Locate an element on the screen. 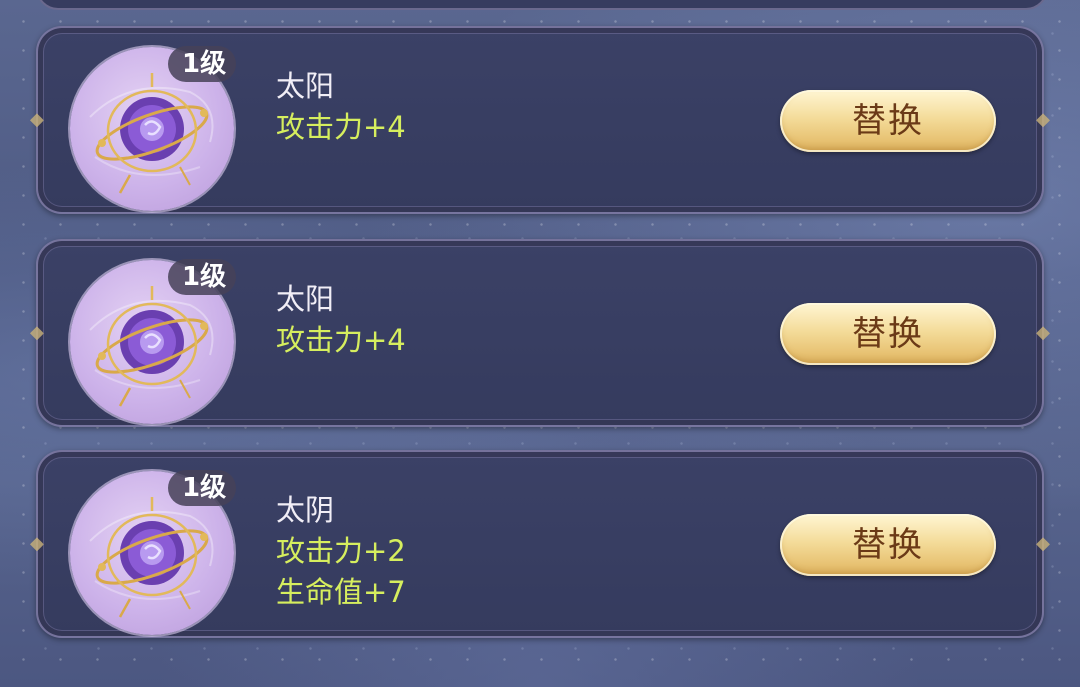  item-stat: 生命值+7 is located at coordinates (341, 592).